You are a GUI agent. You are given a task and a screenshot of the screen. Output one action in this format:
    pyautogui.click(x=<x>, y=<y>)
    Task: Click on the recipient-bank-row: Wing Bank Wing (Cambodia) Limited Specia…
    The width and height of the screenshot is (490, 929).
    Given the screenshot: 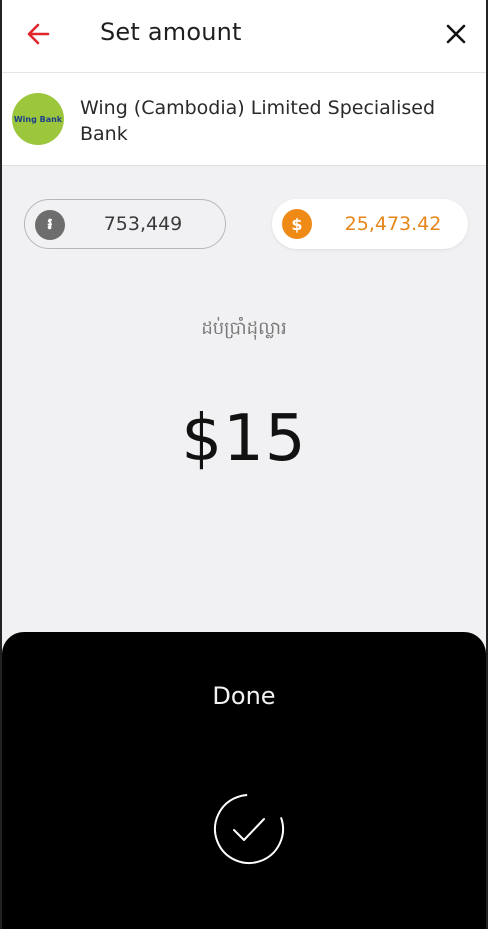 What is the action you would take?
    pyautogui.click(x=244, y=119)
    